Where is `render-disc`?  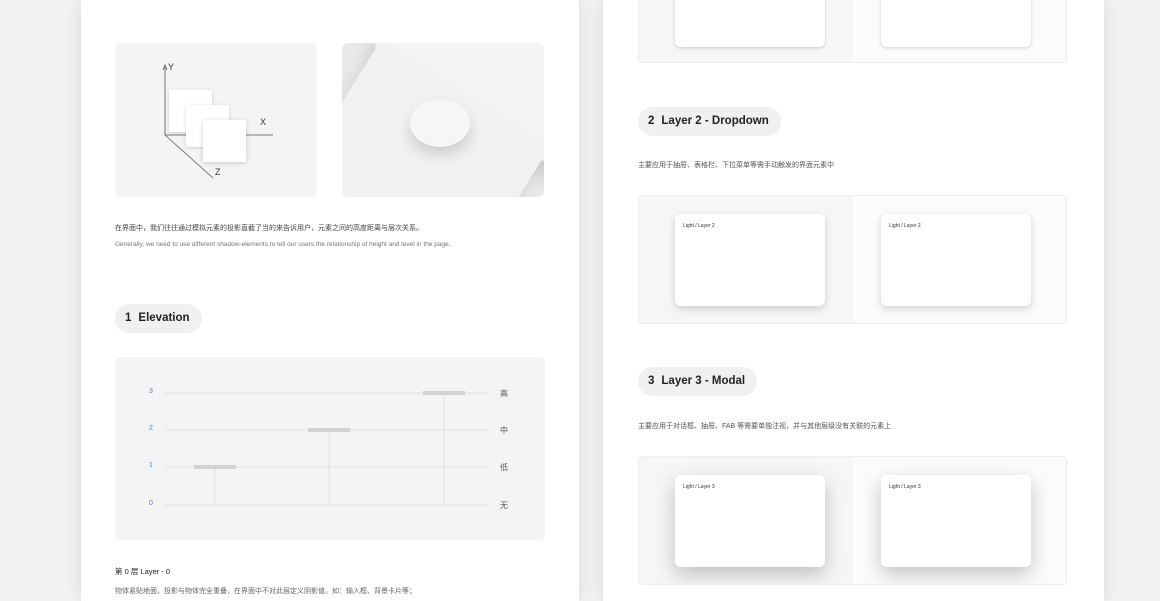
render-disc is located at coordinates (440, 123).